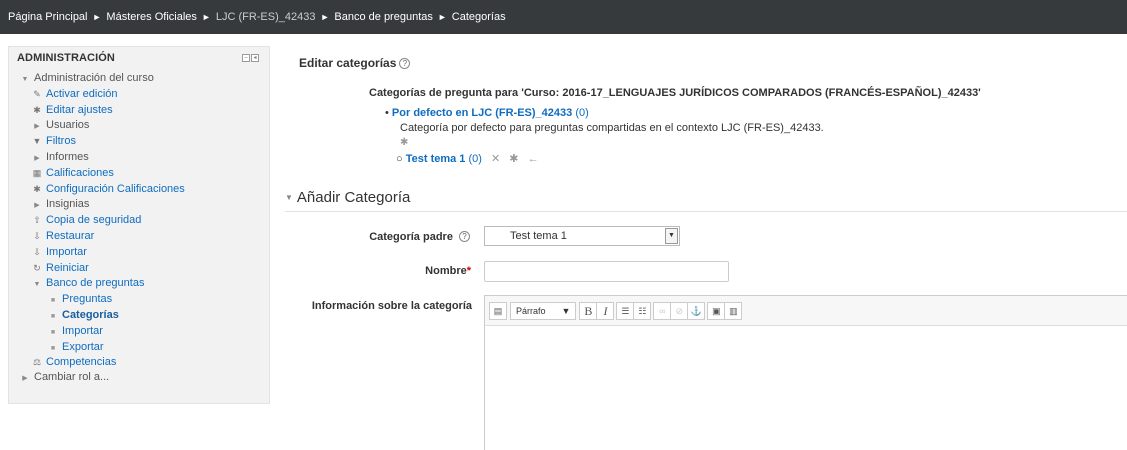 This screenshot has height=450, width=1127. I want to click on breadcrumb-categories: Categorías, so click(478, 17).